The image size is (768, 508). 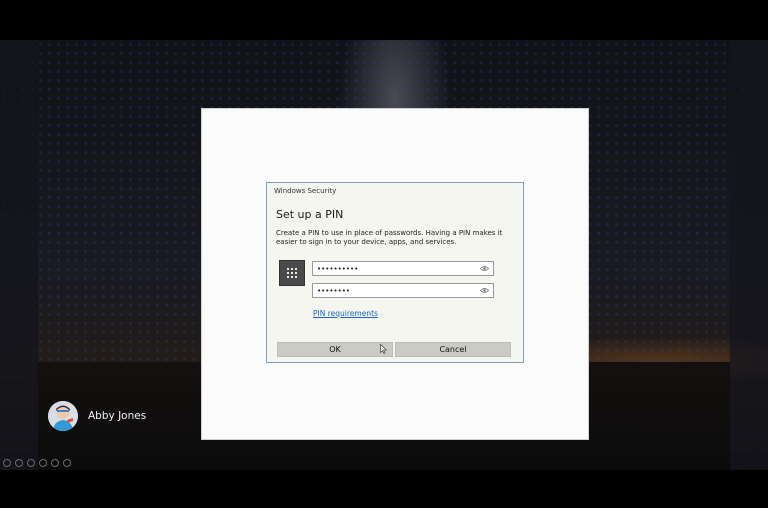 I want to click on language-icon, so click(x=55, y=463).